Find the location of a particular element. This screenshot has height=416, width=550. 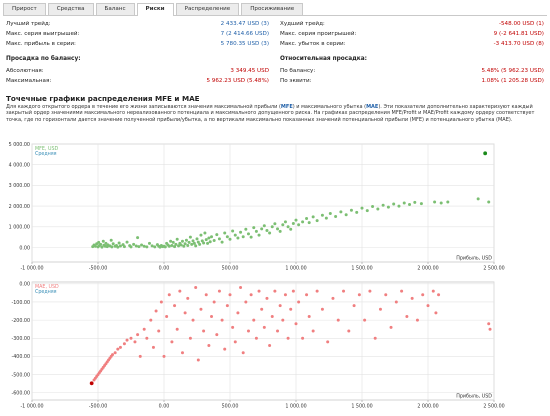

stat-label: Макс. убыток в серии: is located at coordinates (313, 44).